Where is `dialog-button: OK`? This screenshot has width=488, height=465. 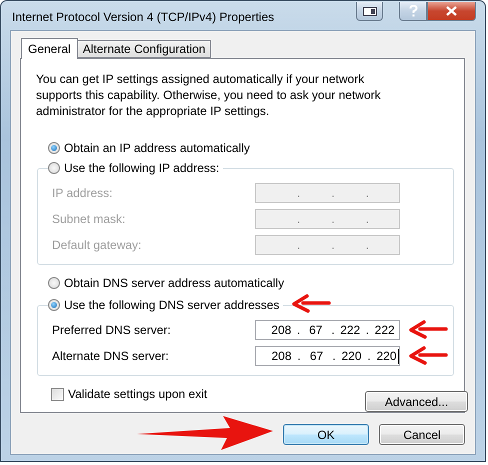
dialog-button: OK is located at coordinates (326, 434).